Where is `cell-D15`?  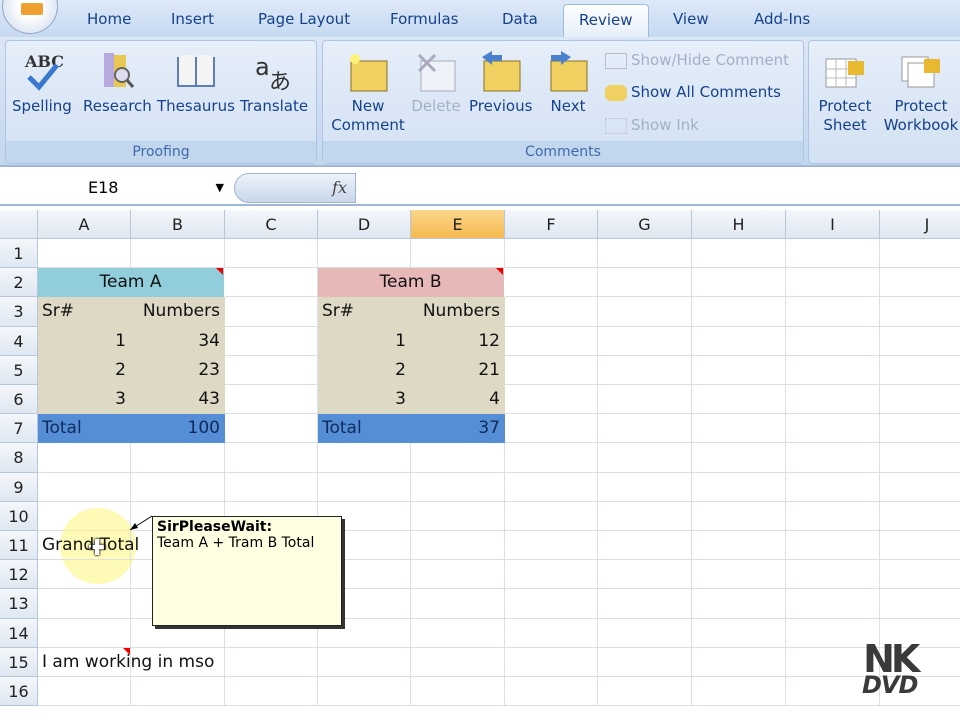
cell-D15 is located at coordinates (364, 662).